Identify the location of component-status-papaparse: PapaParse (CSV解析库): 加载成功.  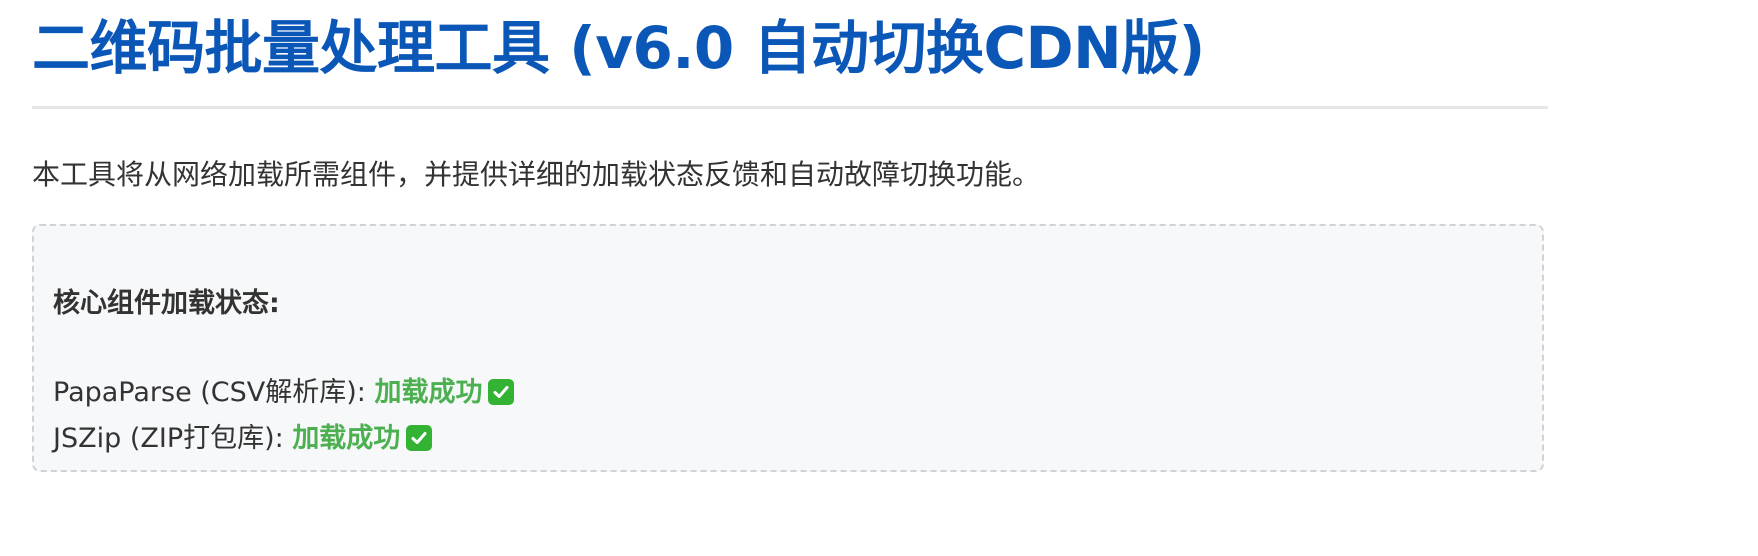
(284, 393).